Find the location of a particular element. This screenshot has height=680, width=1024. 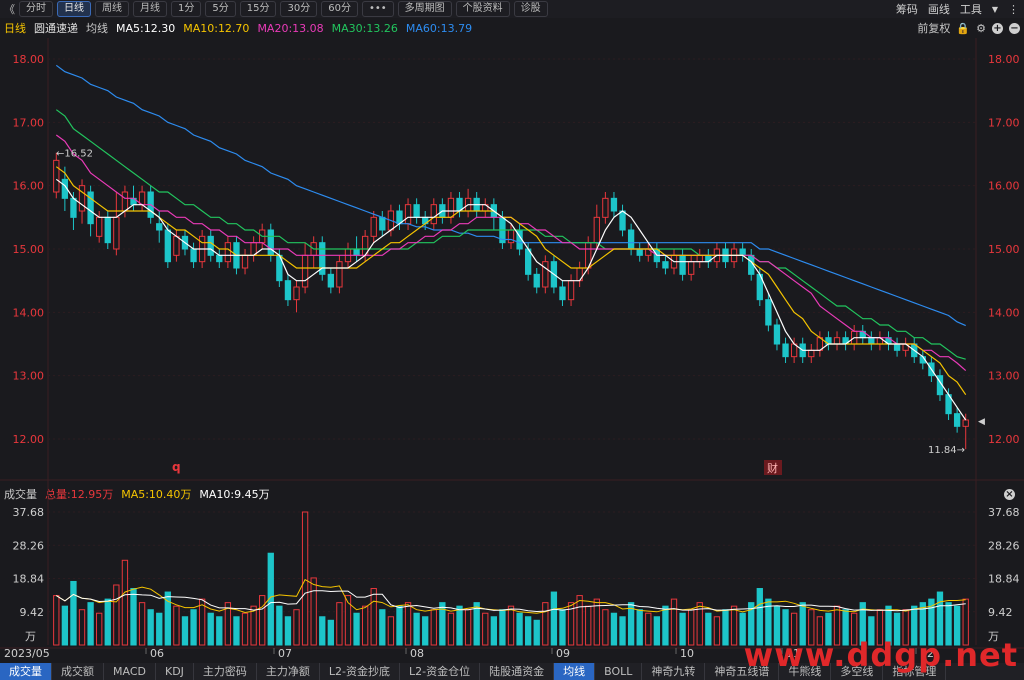

price-axis-label-left: 12.00 is located at coordinates (29, 439).